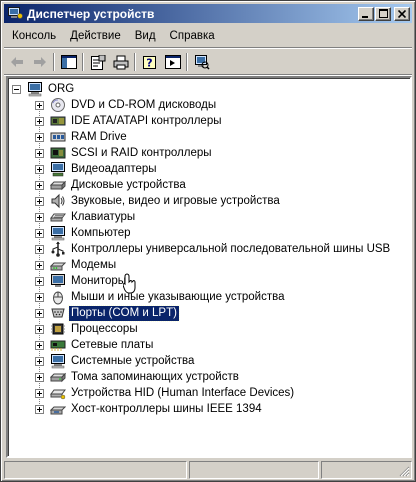  Describe the element at coordinates (129, 283) in the screenshot. I see `mouse-cursor-icon` at that location.